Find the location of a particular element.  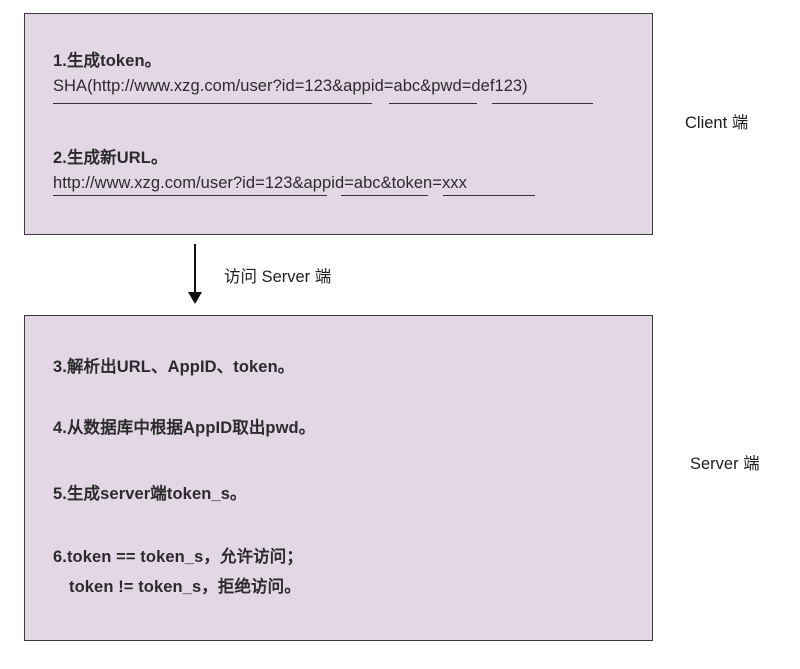

step5-text: 5.生成server端token_s。 is located at coordinates (150, 494).